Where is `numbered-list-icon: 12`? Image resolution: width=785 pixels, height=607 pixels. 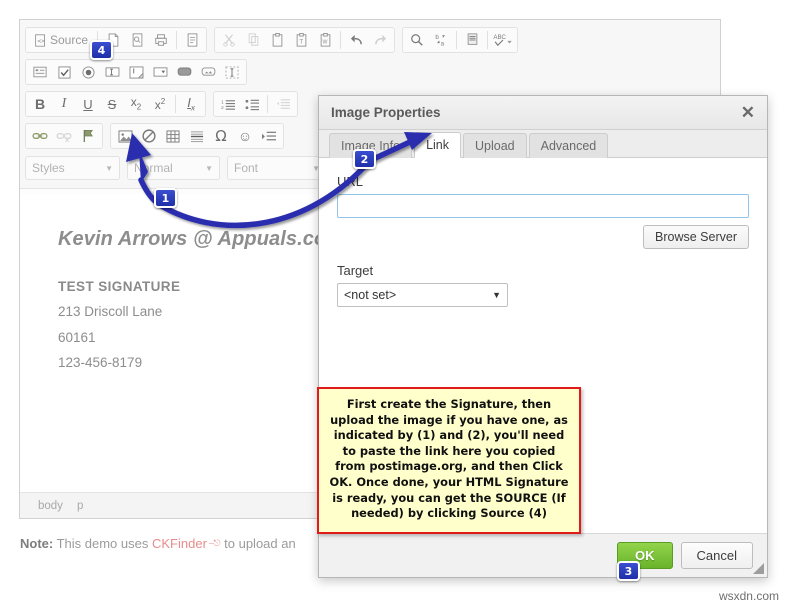
numbered-list-icon: 12 is located at coordinates (228, 104).